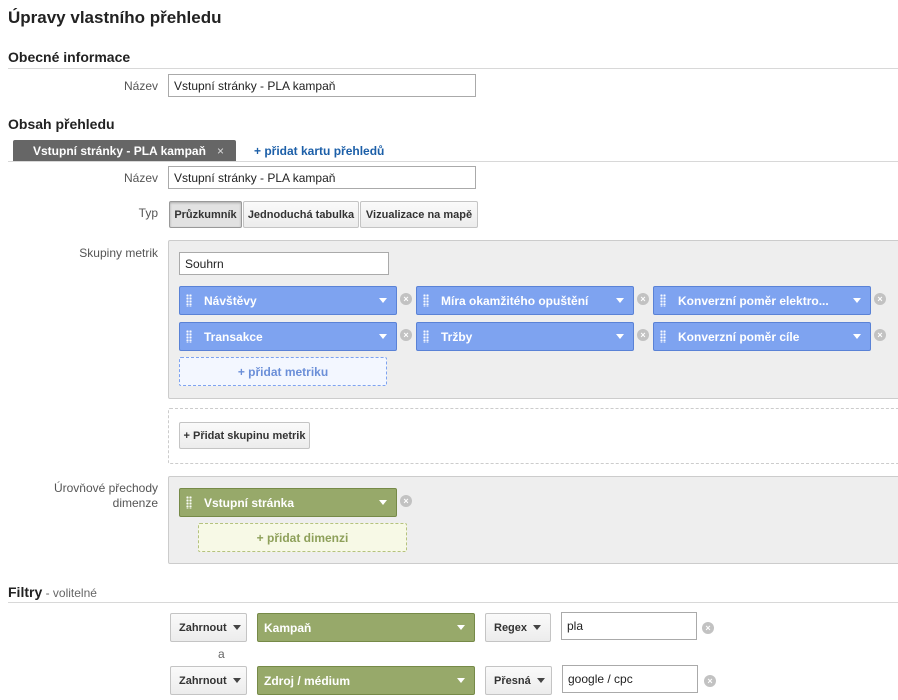  Describe the element at coordinates (739, 336) in the screenshot. I see `metric-chip-label: Konverzní poměr cíle` at that location.